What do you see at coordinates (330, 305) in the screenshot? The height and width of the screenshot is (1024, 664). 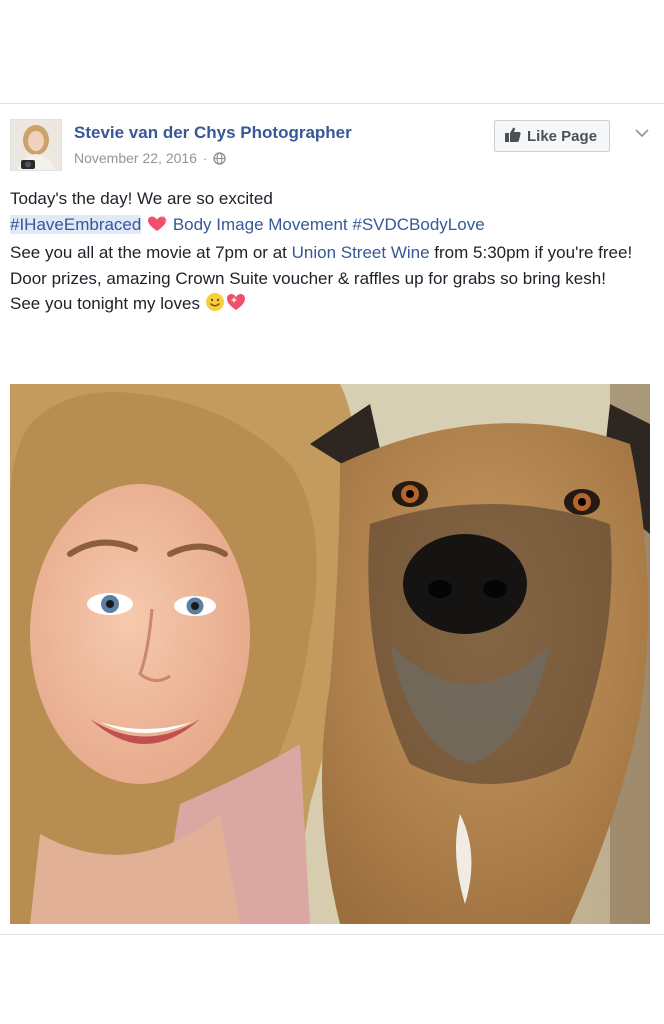 I see `text-line-5: See you tonight my loves` at bounding box center [330, 305].